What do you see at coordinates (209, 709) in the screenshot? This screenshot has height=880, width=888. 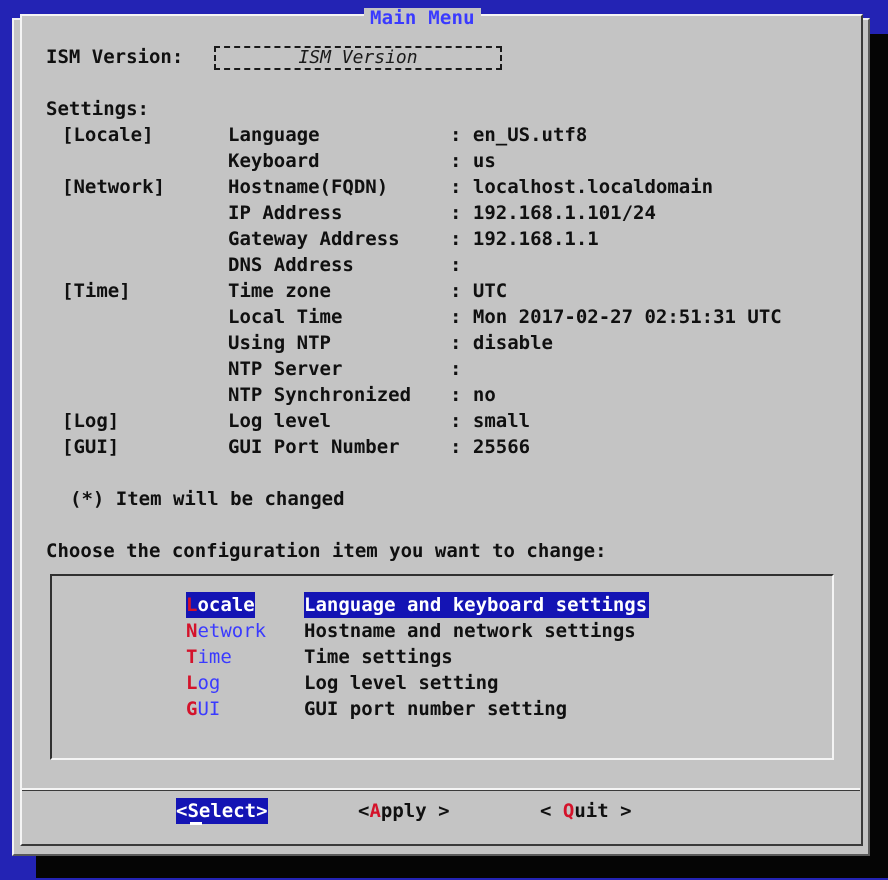 I see `menu-tag-label: UI` at bounding box center [209, 709].